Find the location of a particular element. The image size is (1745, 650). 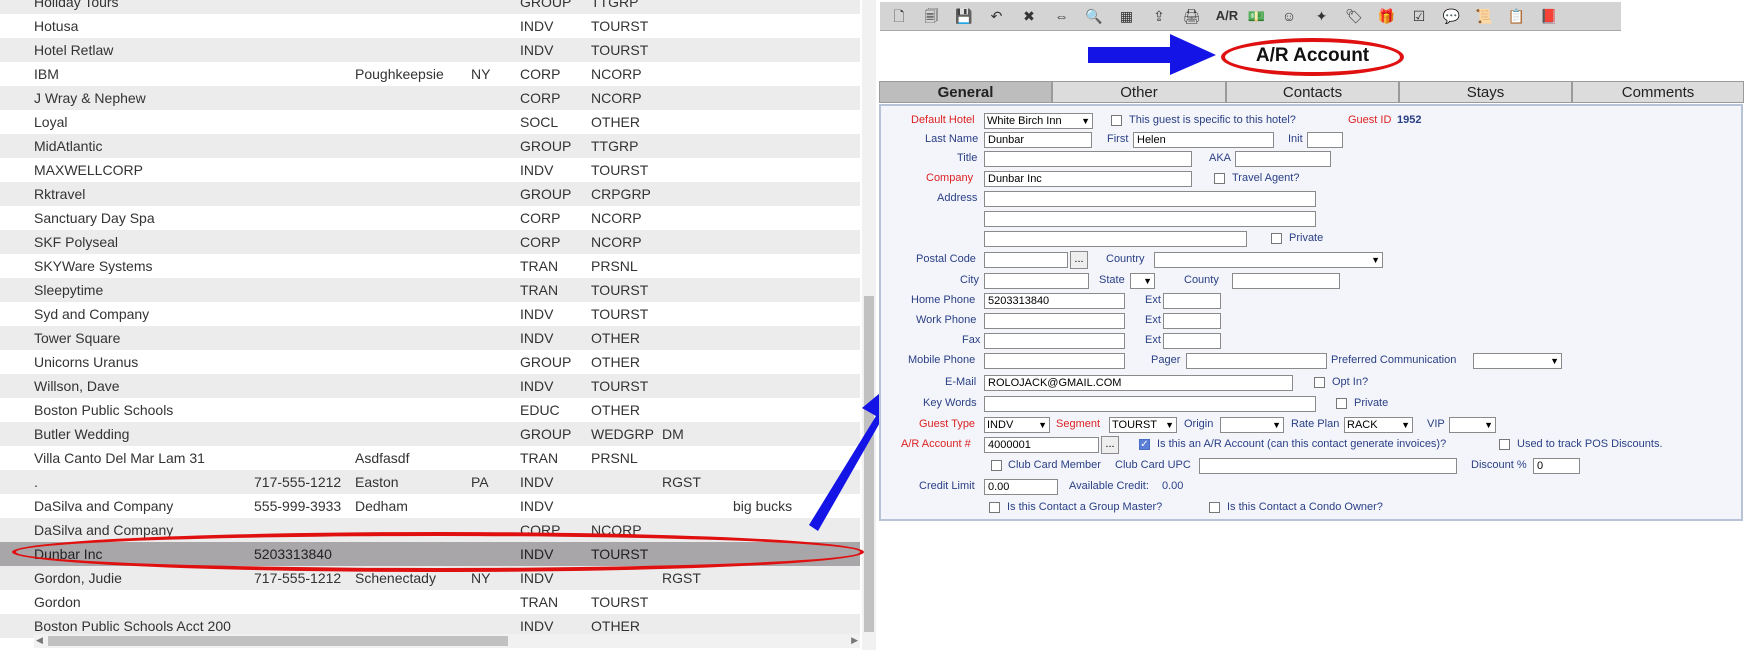

cards-icon: ▦ is located at coordinates (1127, 16).